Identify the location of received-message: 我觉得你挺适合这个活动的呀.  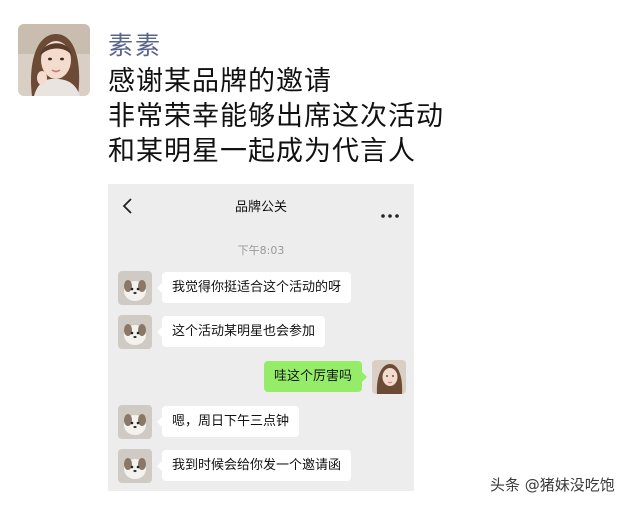
(254, 287).